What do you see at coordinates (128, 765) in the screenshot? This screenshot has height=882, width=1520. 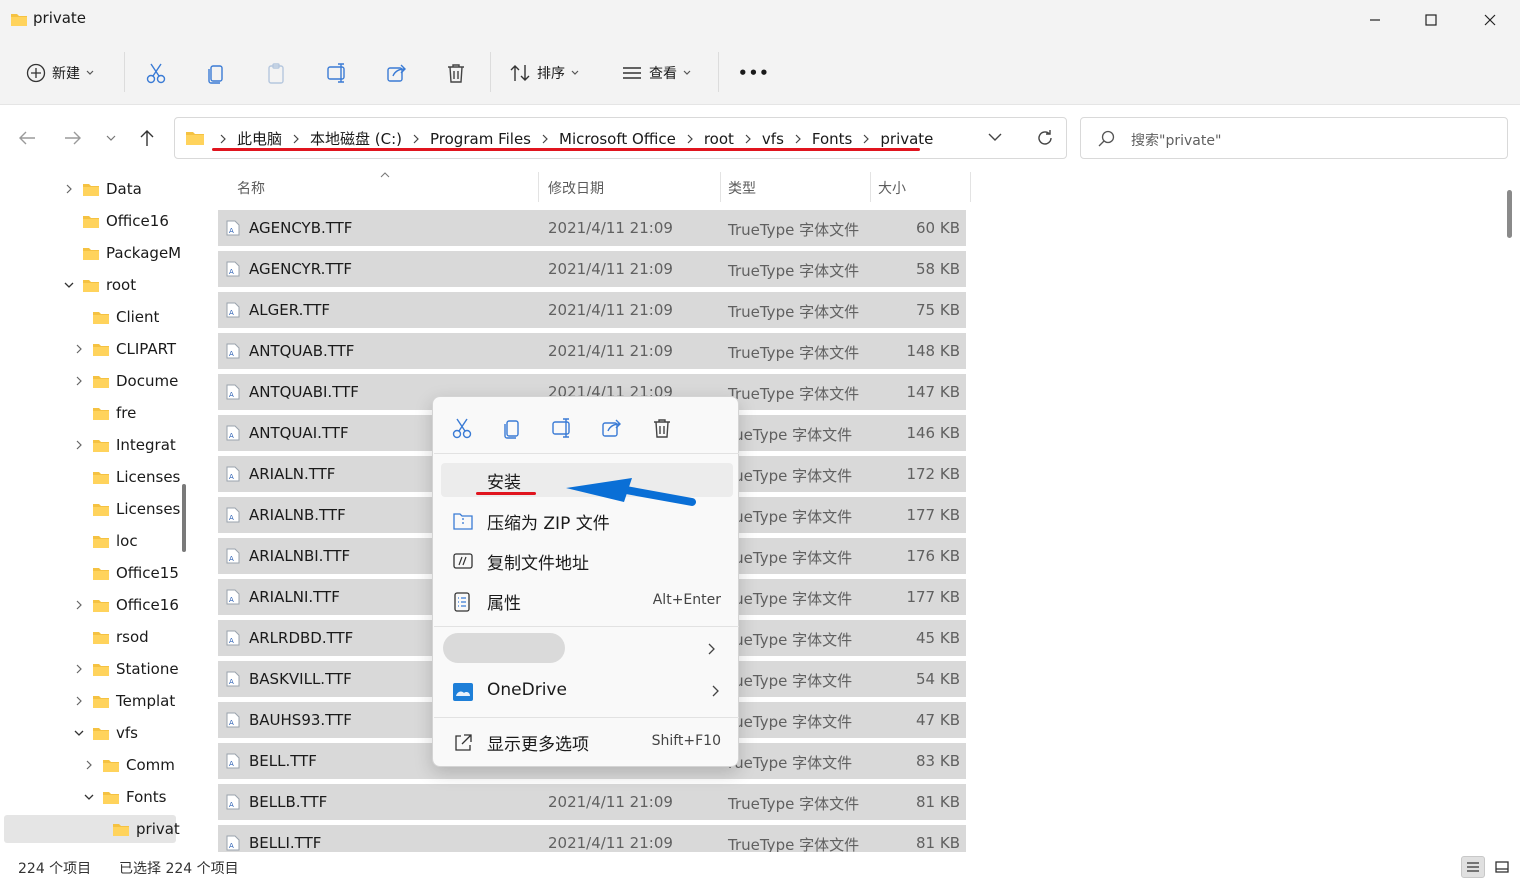 I see `nav-item: Comm` at bounding box center [128, 765].